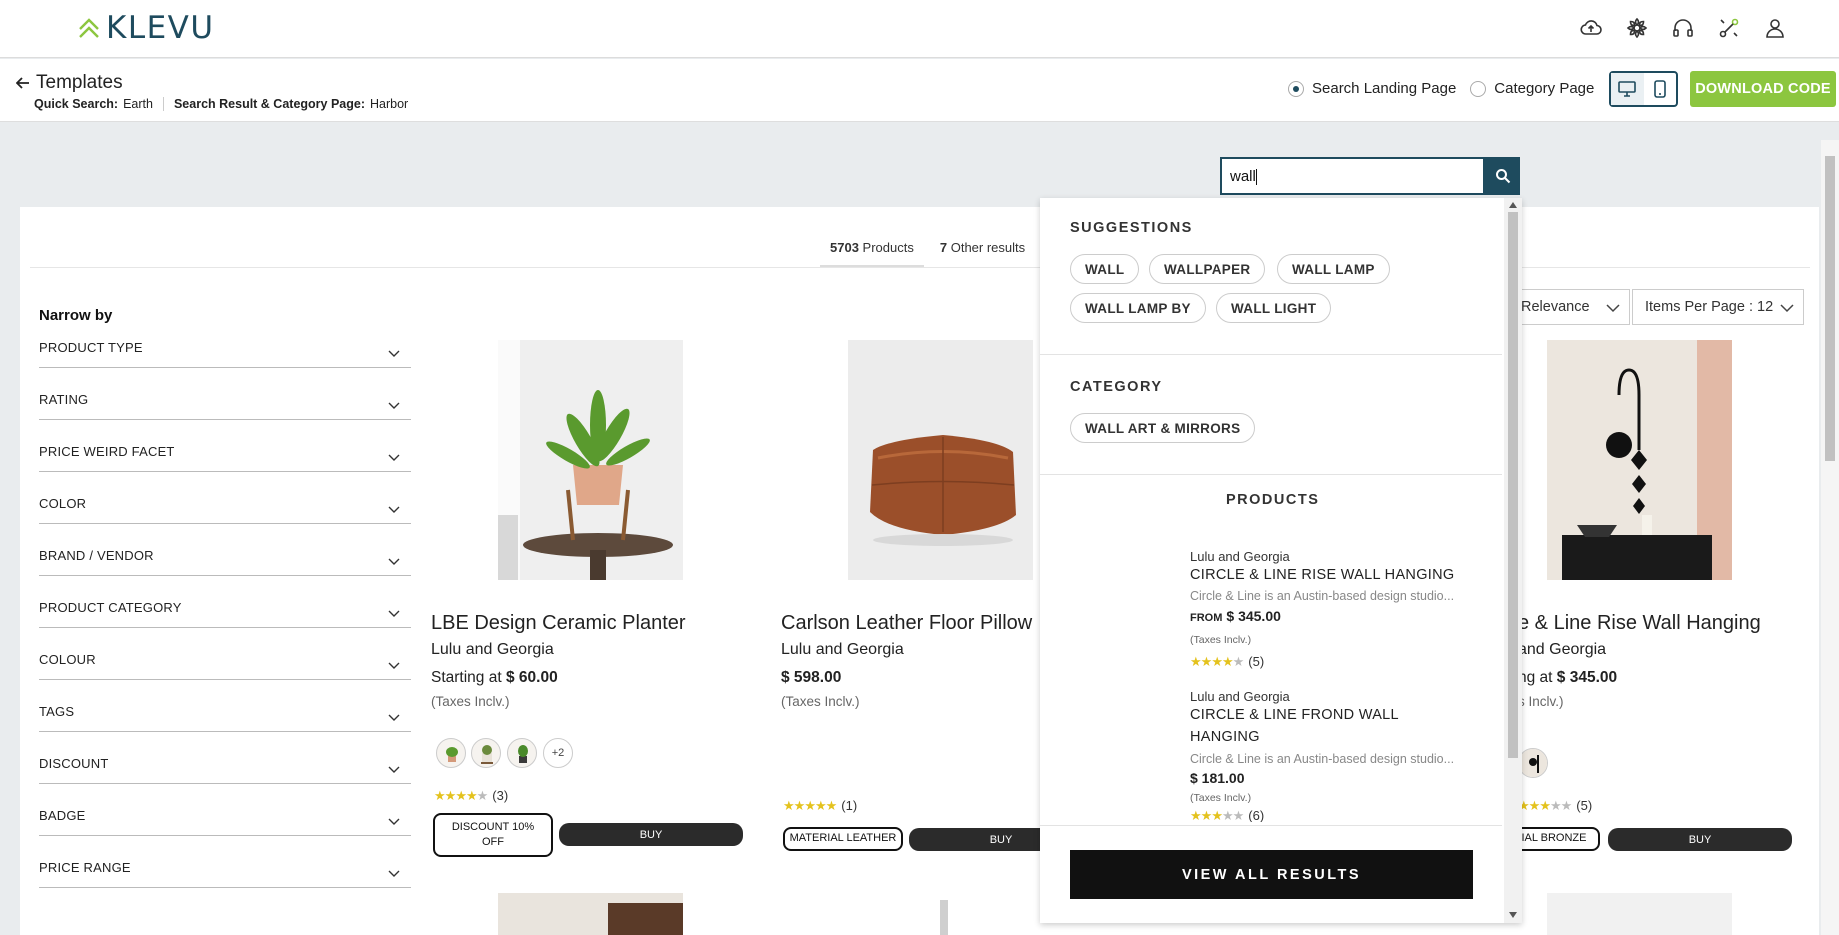 The height and width of the screenshot is (935, 1839). What do you see at coordinates (1729, 28) in the screenshot?
I see `integration-icon` at bounding box center [1729, 28].